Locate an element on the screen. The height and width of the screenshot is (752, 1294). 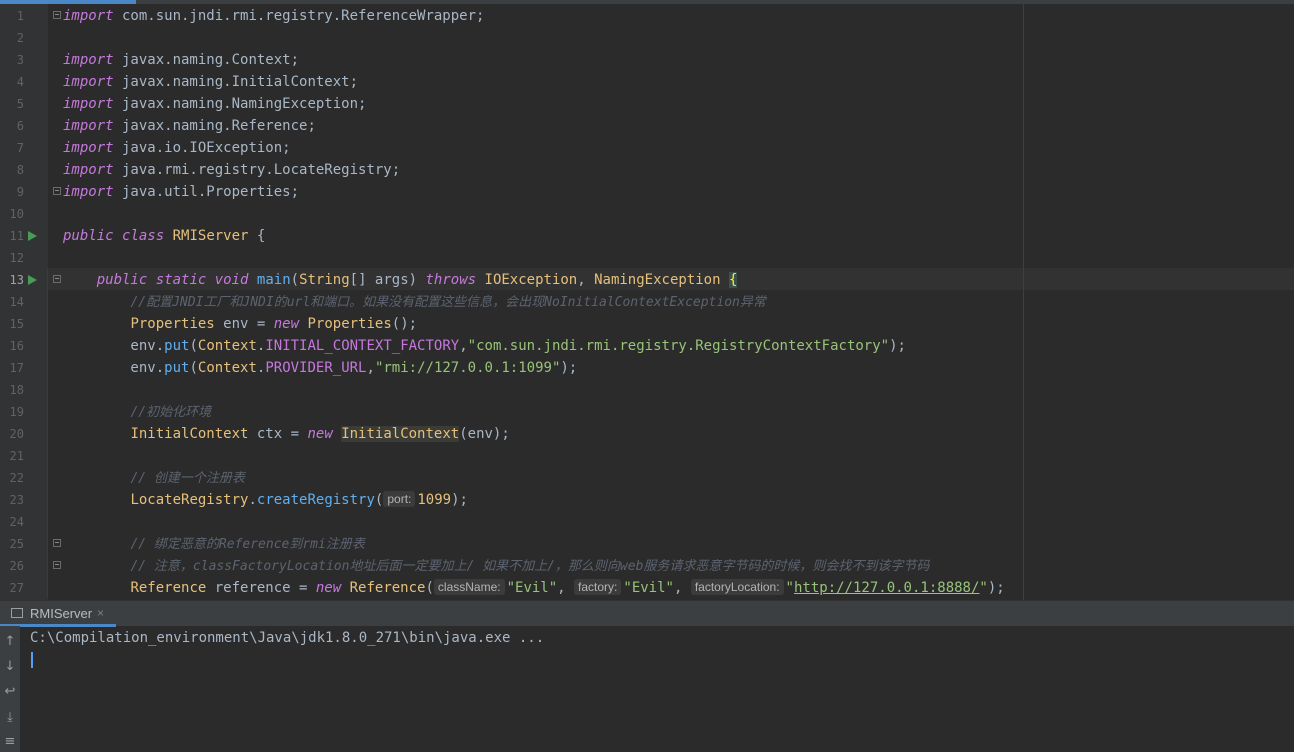
console-caret is located at coordinates (32, 660).